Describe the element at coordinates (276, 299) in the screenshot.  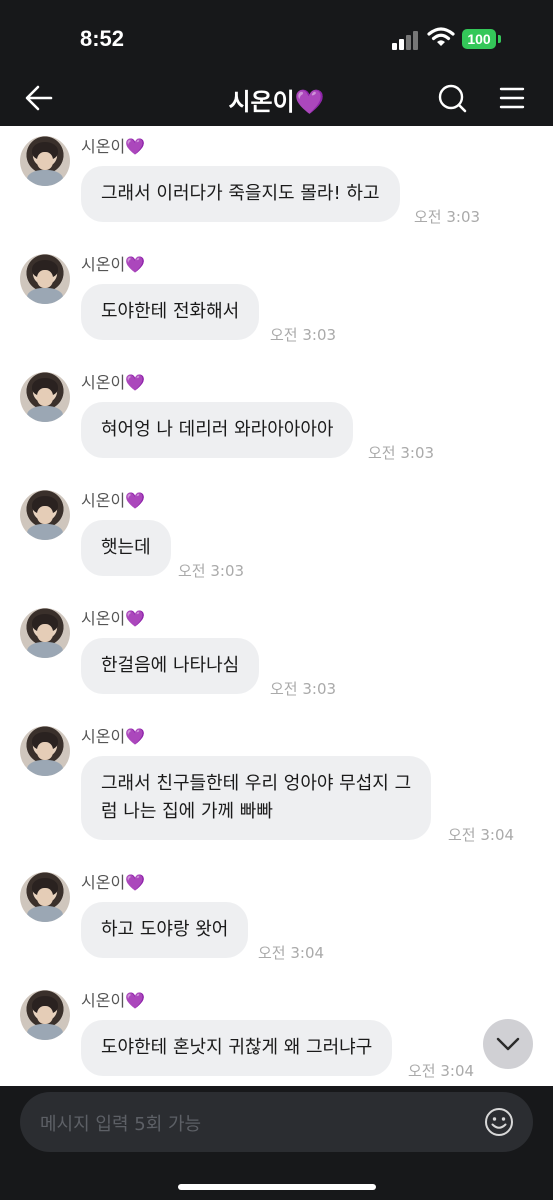
I see `message-row: 시온이💜 도야한테 전화해서 오전 3:03` at that location.